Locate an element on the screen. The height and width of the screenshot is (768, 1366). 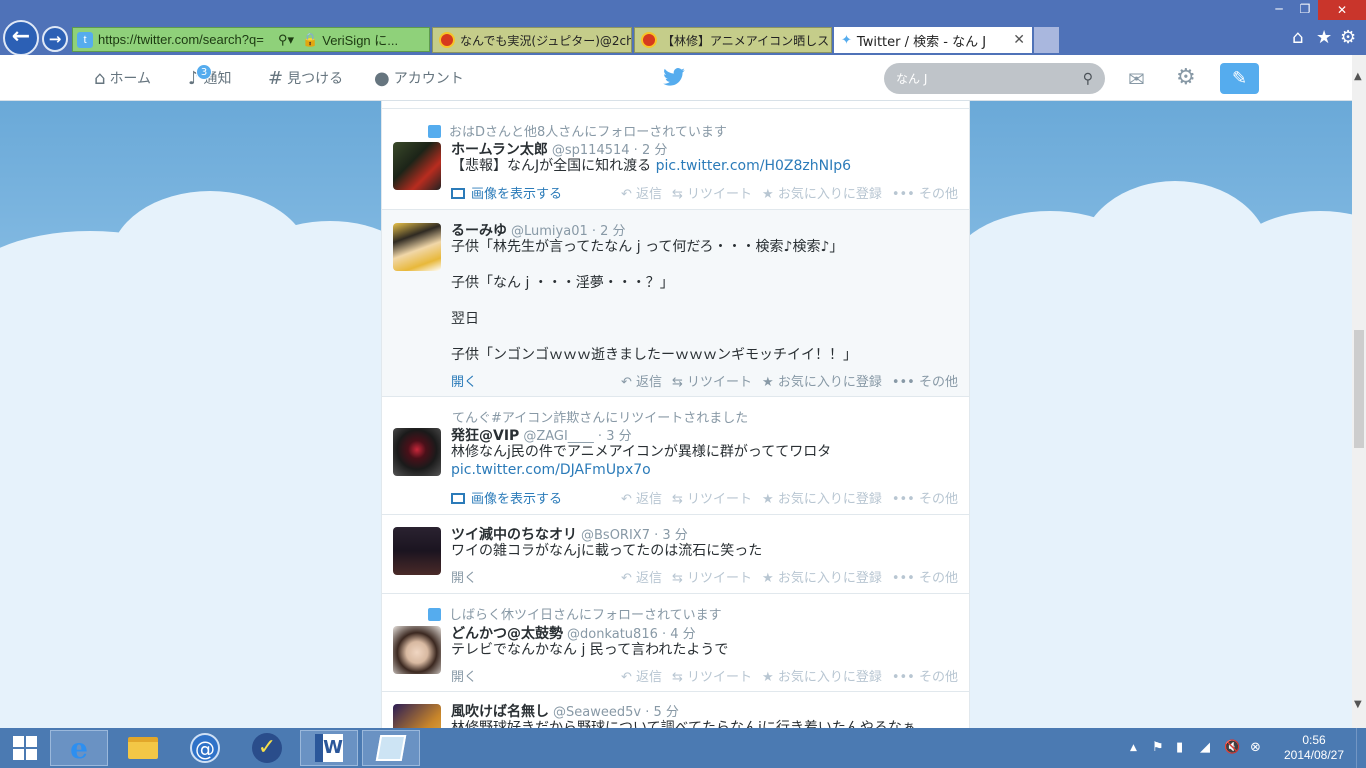
tweet-author-name: ホームラン太郎 is located at coordinates (499, 150).